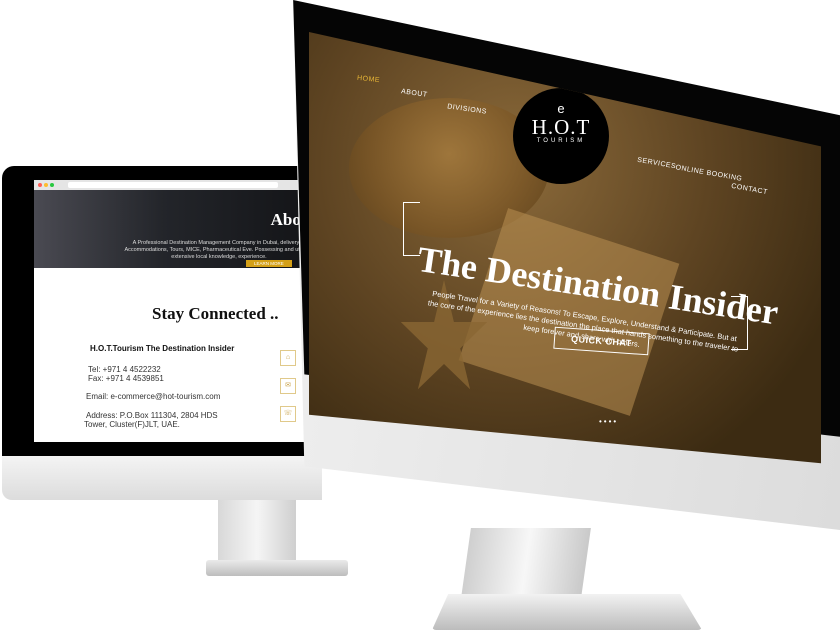  Describe the element at coordinates (561, 141) in the screenshot. I see `logo-subtitle: TOURISM` at that location.